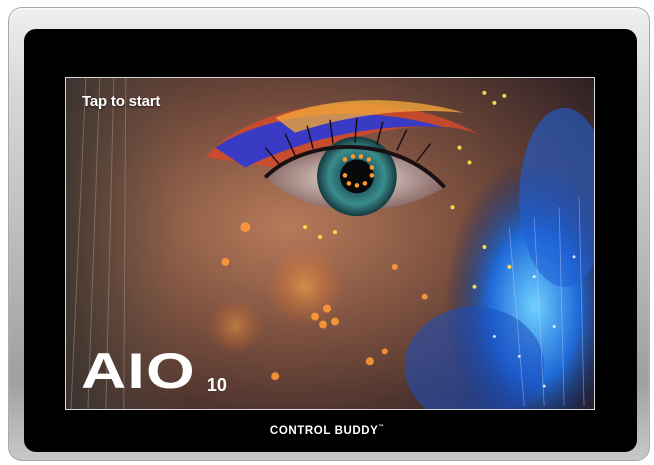  Describe the element at coordinates (216, 385) in the screenshot. I see `product-model: 10` at that location.